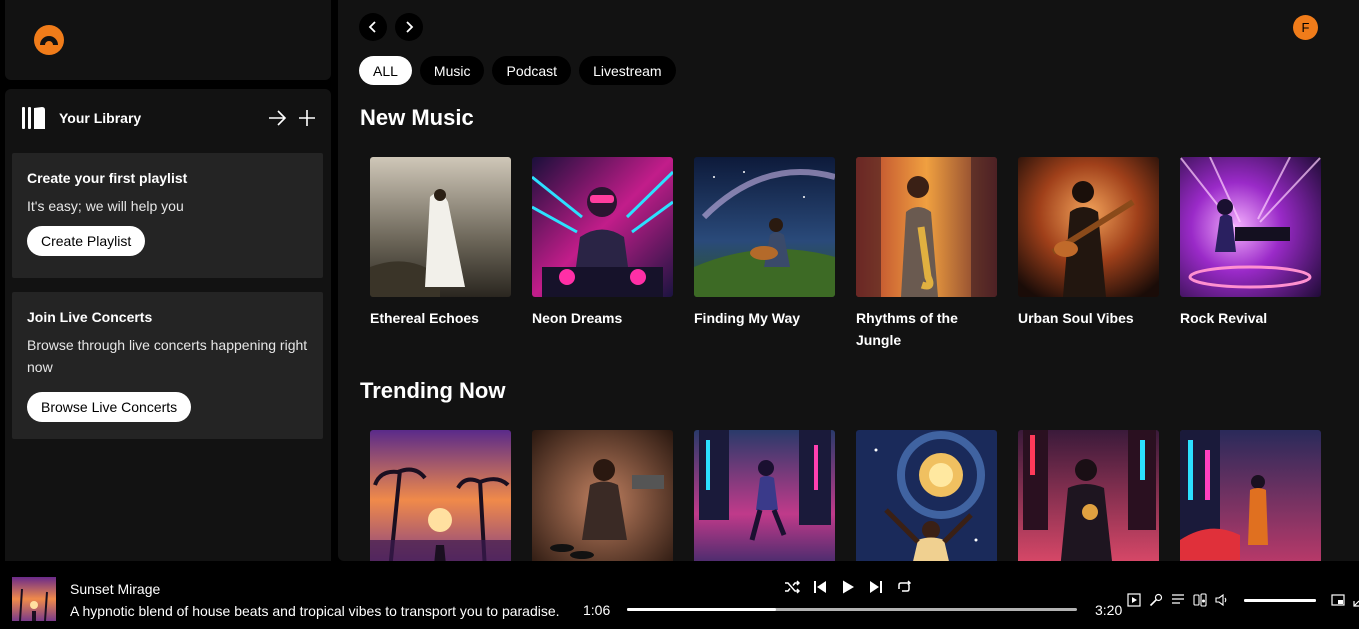 The height and width of the screenshot is (629, 1359). I want to click on library-icon, so click(34, 118).